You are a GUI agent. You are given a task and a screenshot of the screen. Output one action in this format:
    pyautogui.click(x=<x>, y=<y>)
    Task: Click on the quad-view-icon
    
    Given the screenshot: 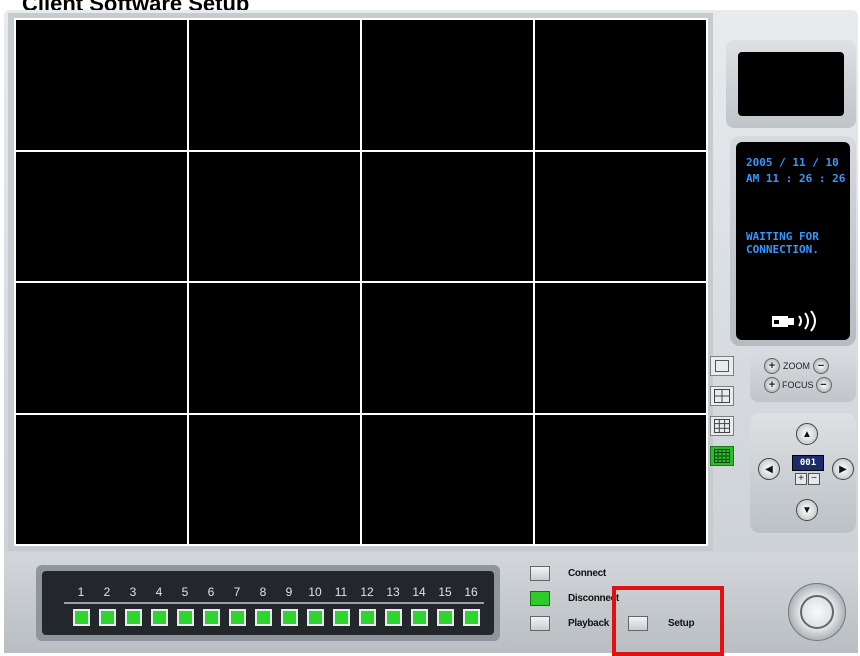 What is the action you would take?
    pyautogui.click(x=722, y=396)
    